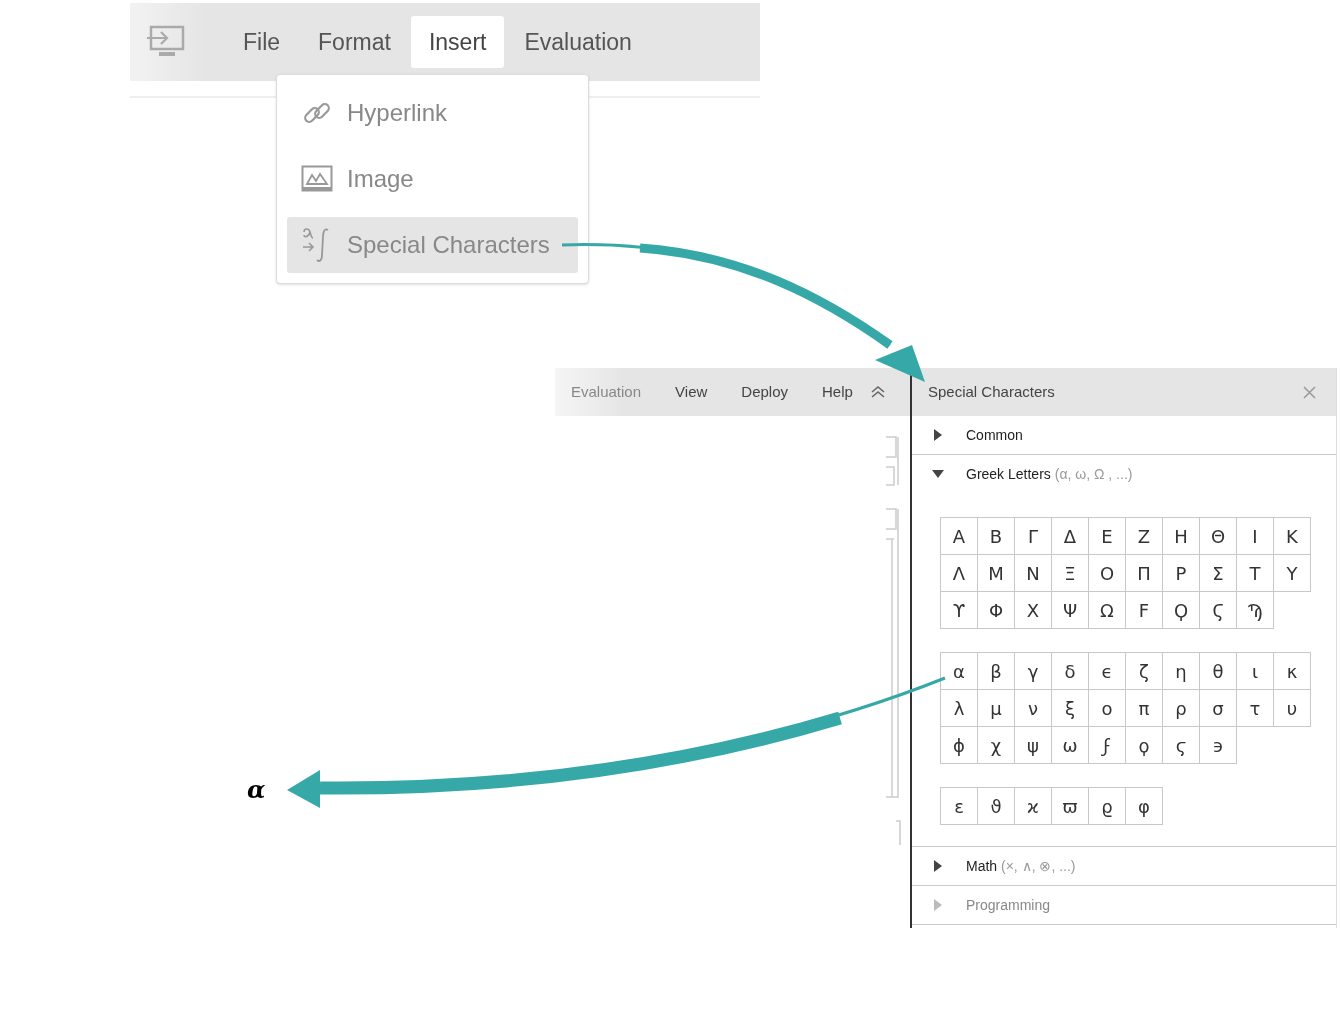  I want to click on character-button: Υ, so click(1292, 573).